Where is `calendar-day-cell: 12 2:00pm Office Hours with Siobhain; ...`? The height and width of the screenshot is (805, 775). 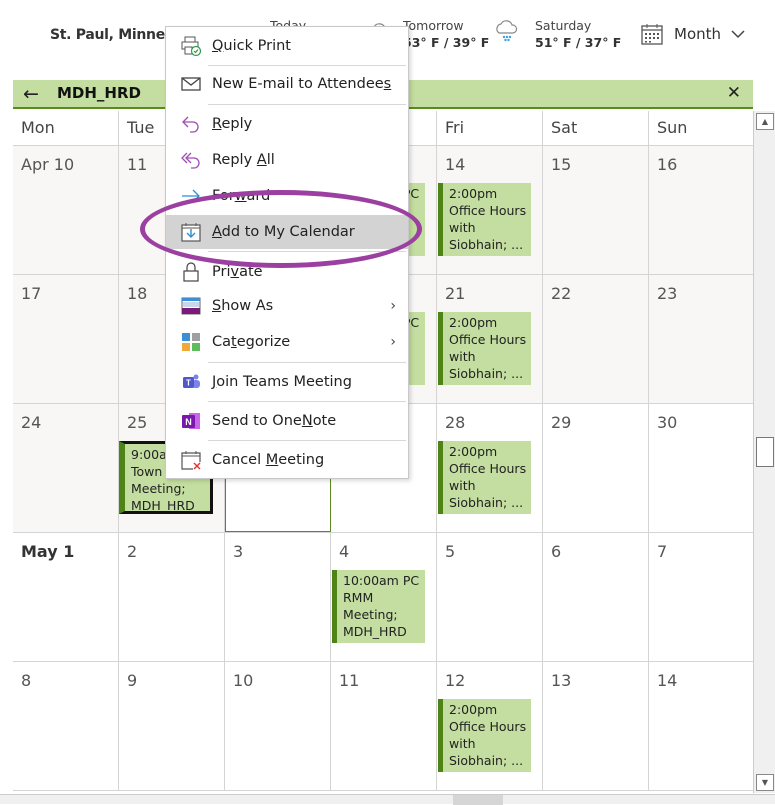
calendar-day-cell: 12 2:00pm Office Hours with Siobhain; ... is located at coordinates (490, 726).